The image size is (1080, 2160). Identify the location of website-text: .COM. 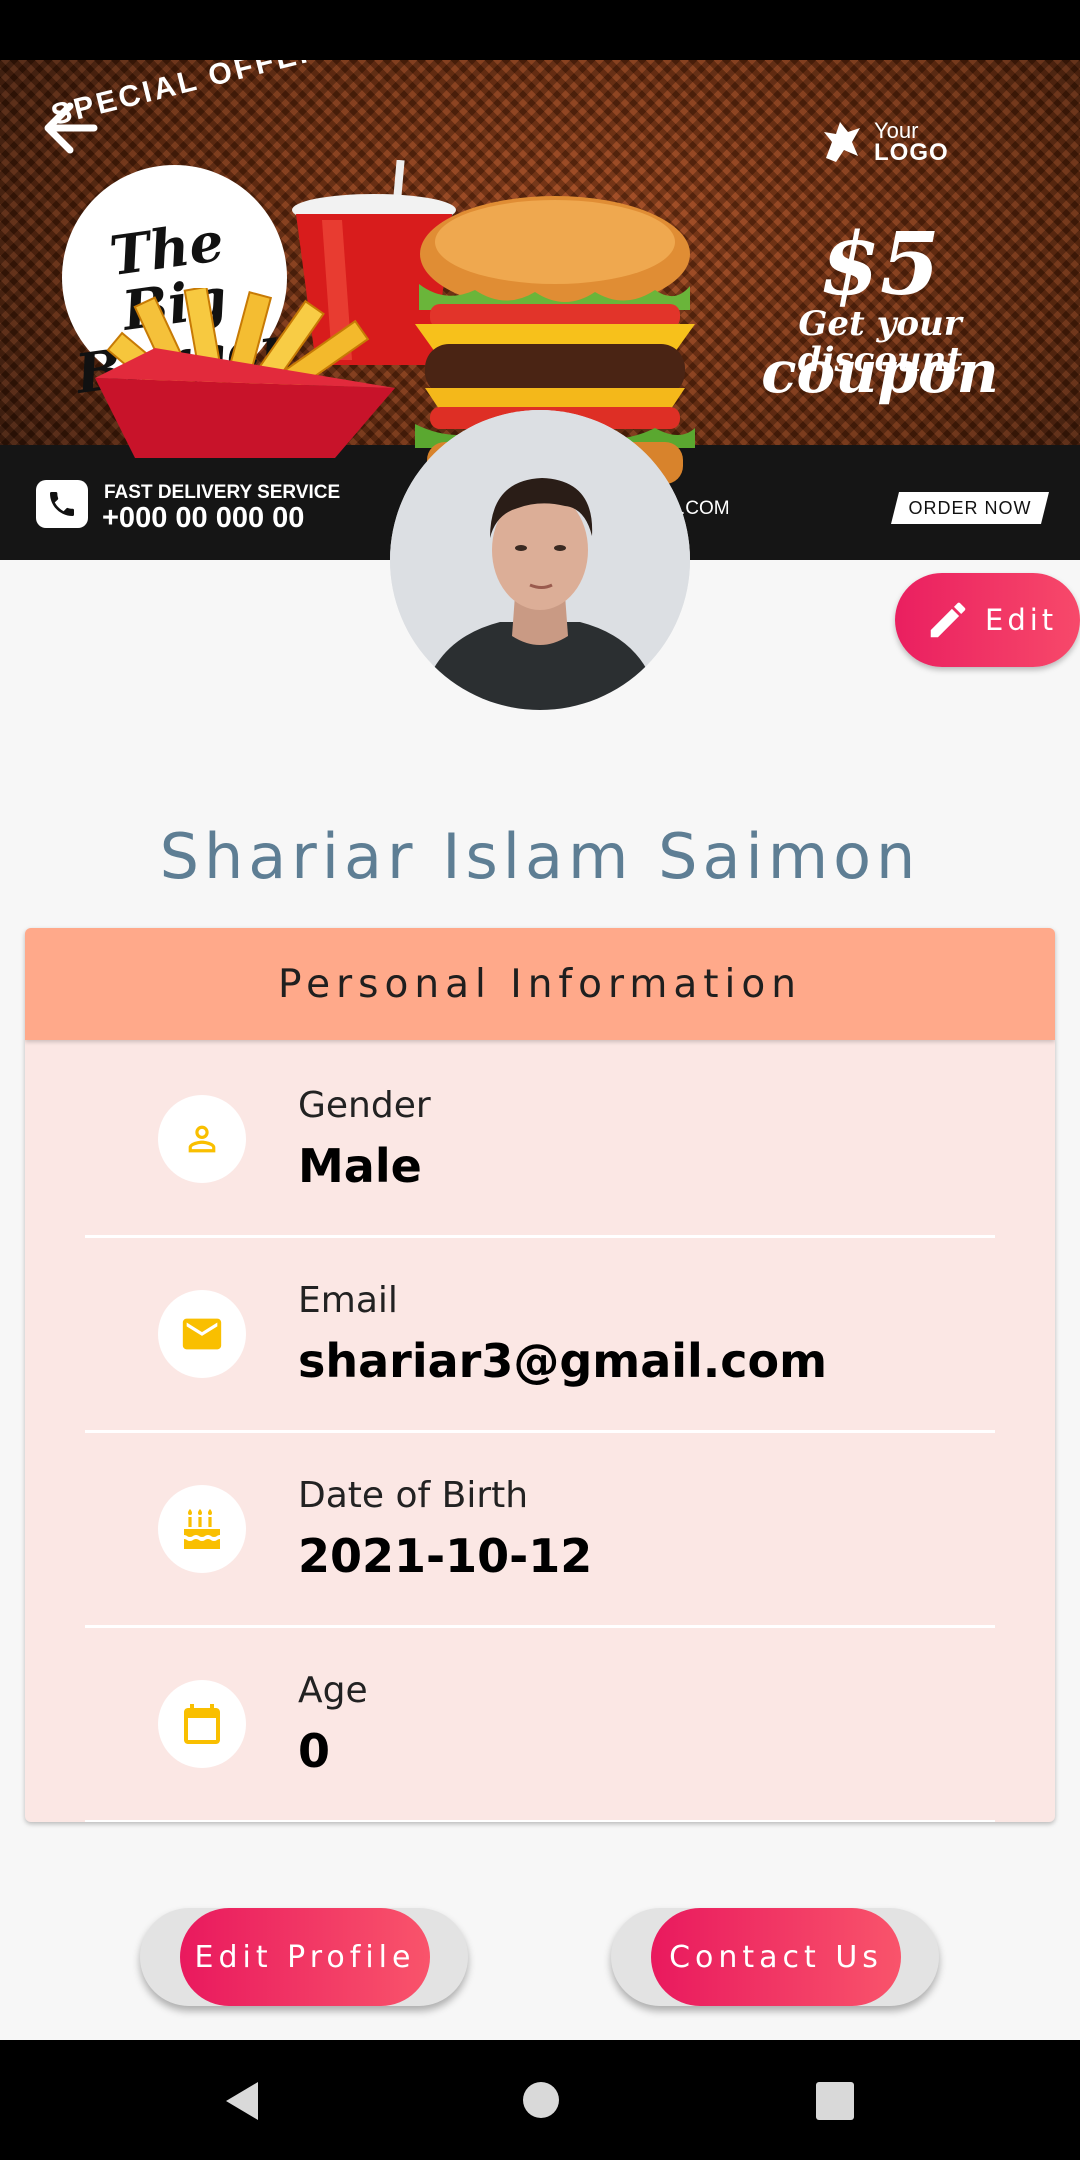
(705, 508).